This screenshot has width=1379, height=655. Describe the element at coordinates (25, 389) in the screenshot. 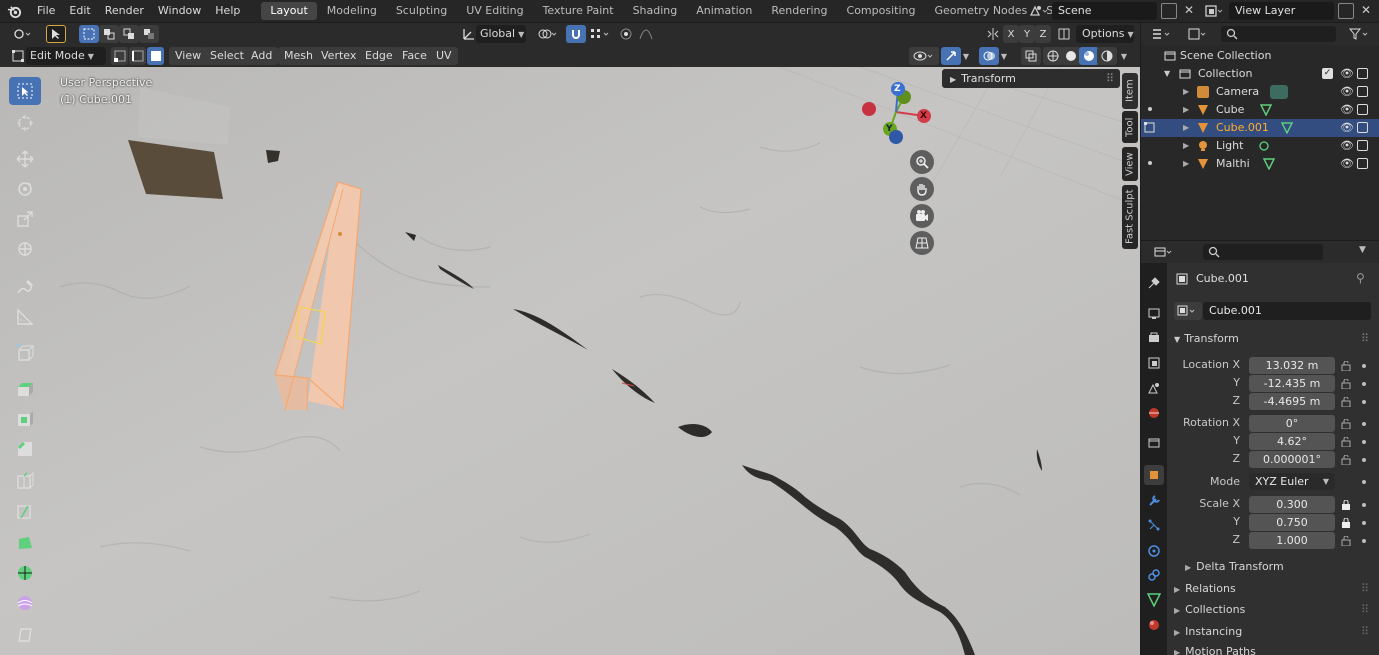

I see `extrude-tool-icon` at that location.